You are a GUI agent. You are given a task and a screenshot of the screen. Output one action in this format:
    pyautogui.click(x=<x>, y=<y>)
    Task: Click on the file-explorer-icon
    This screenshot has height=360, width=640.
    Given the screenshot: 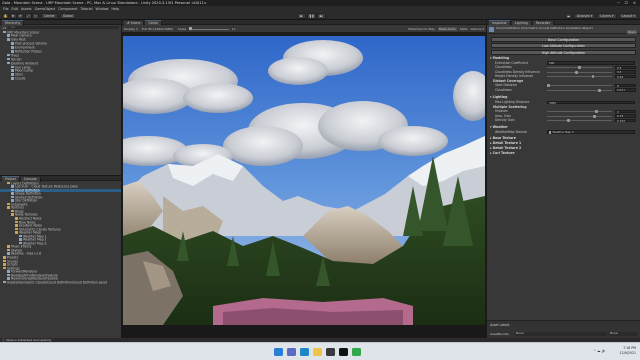 What is the action you would take?
    pyautogui.click(x=317, y=351)
    